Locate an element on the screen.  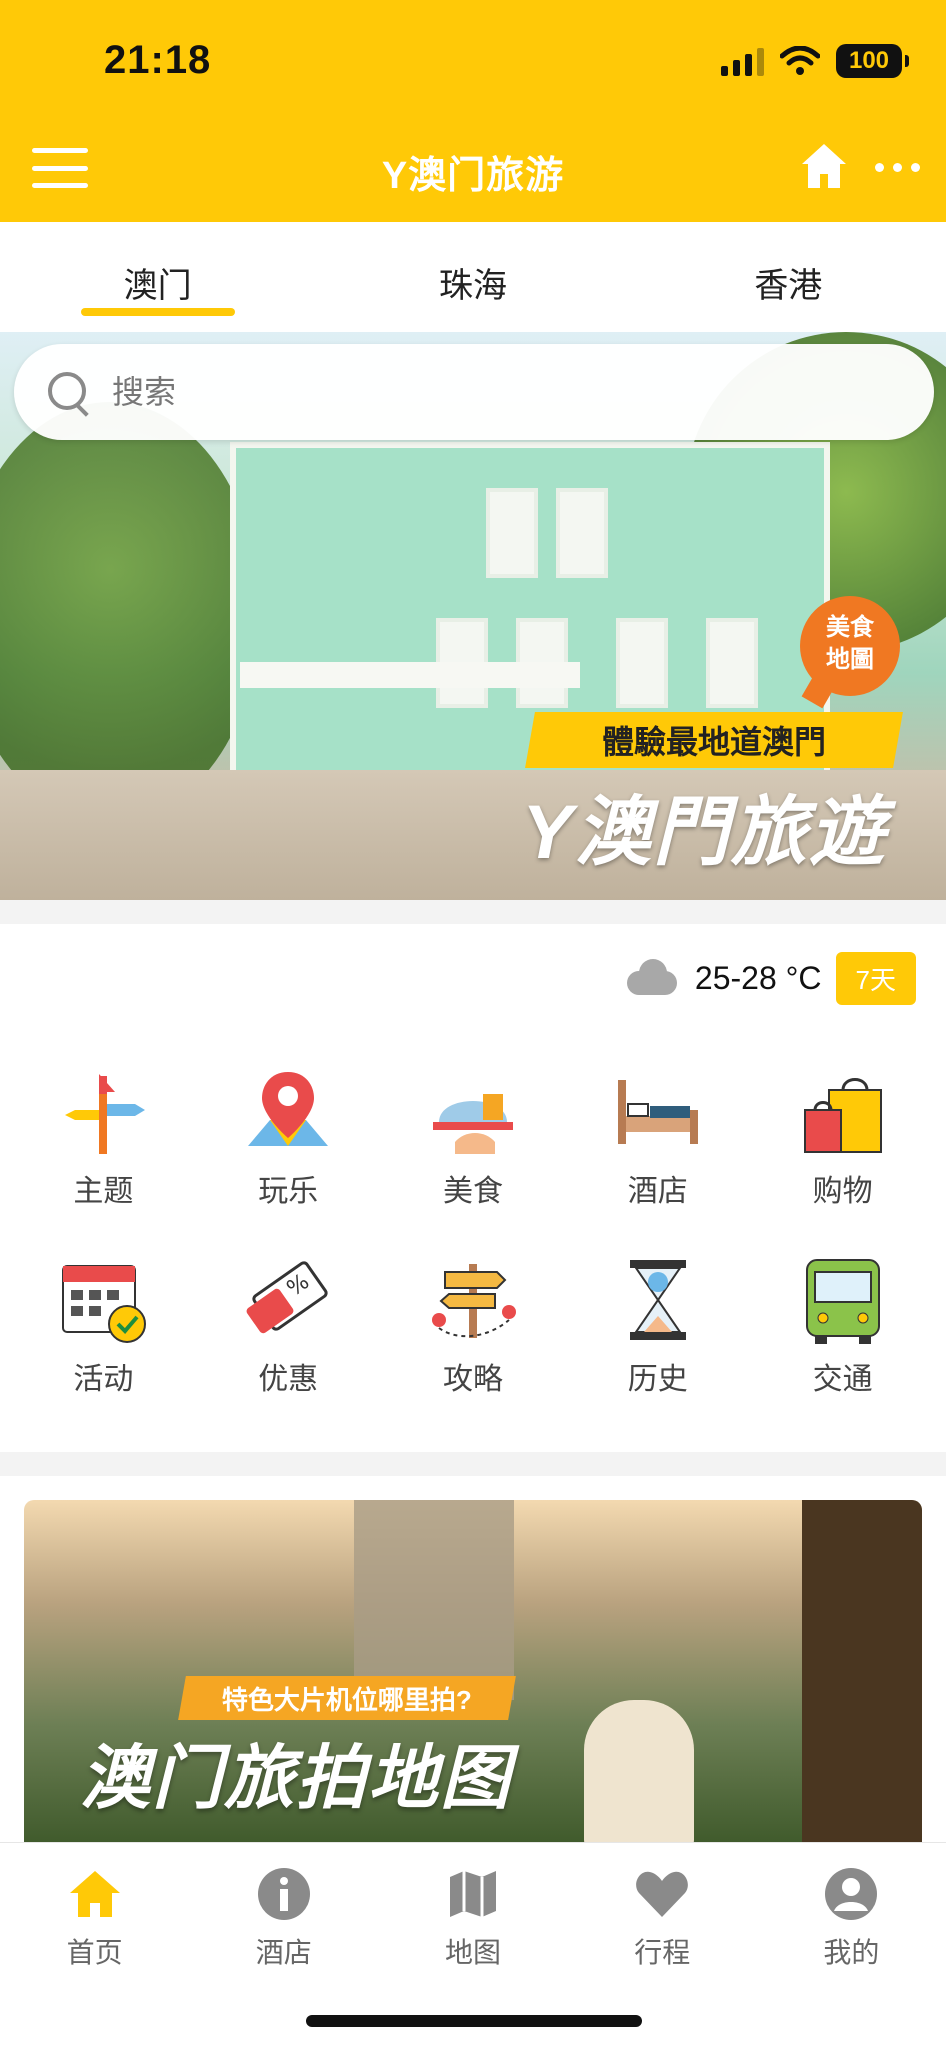
category-play: 玩乐 is located at coordinates (288, 1137).